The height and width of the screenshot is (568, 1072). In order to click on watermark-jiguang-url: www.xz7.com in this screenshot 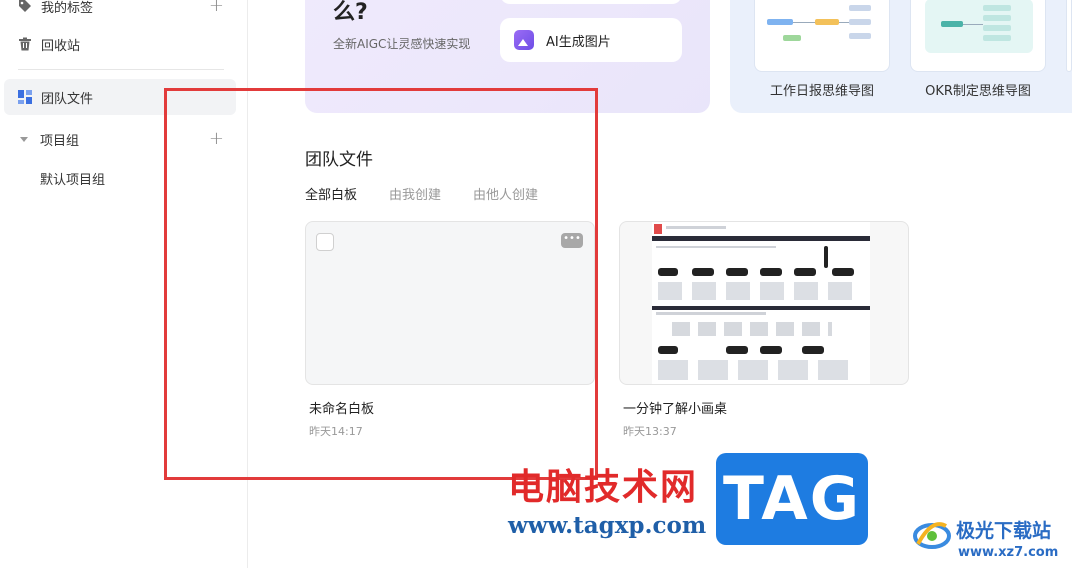, I will do `click(1008, 552)`.